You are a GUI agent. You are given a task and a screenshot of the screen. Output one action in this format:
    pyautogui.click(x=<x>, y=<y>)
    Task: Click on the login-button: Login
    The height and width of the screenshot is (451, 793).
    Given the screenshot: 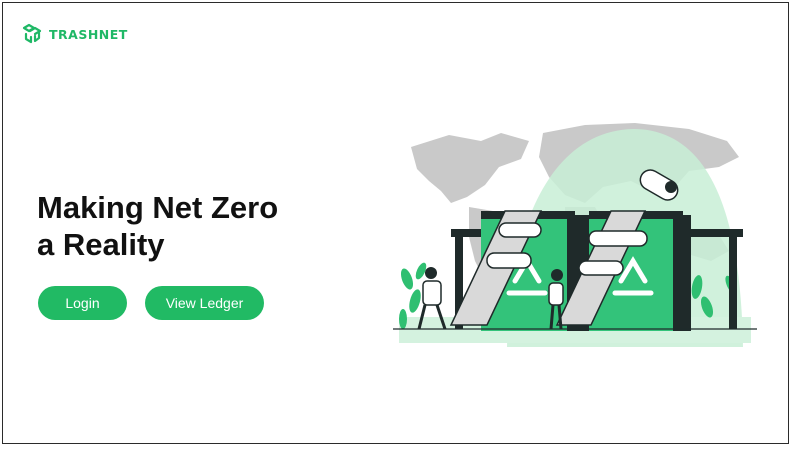 What is the action you would take?
    pyautogui.click(x=82, y=303)
    